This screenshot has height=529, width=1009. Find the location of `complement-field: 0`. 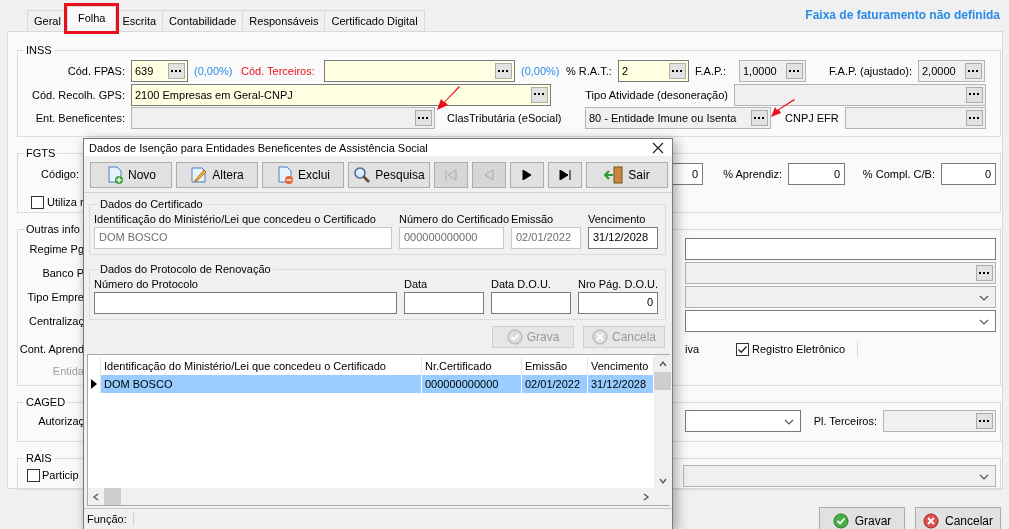

complement-field: 0 is located at coordinates (968, 174).